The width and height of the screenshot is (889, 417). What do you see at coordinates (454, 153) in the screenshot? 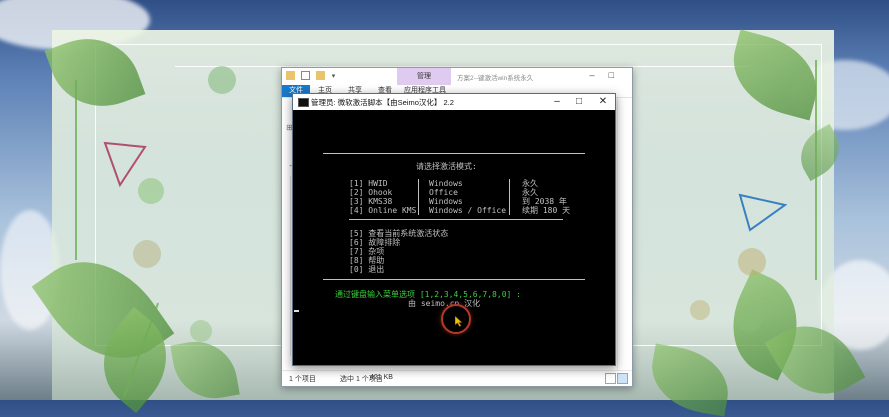
I see `divider-top` at bounding box center [454, 153].